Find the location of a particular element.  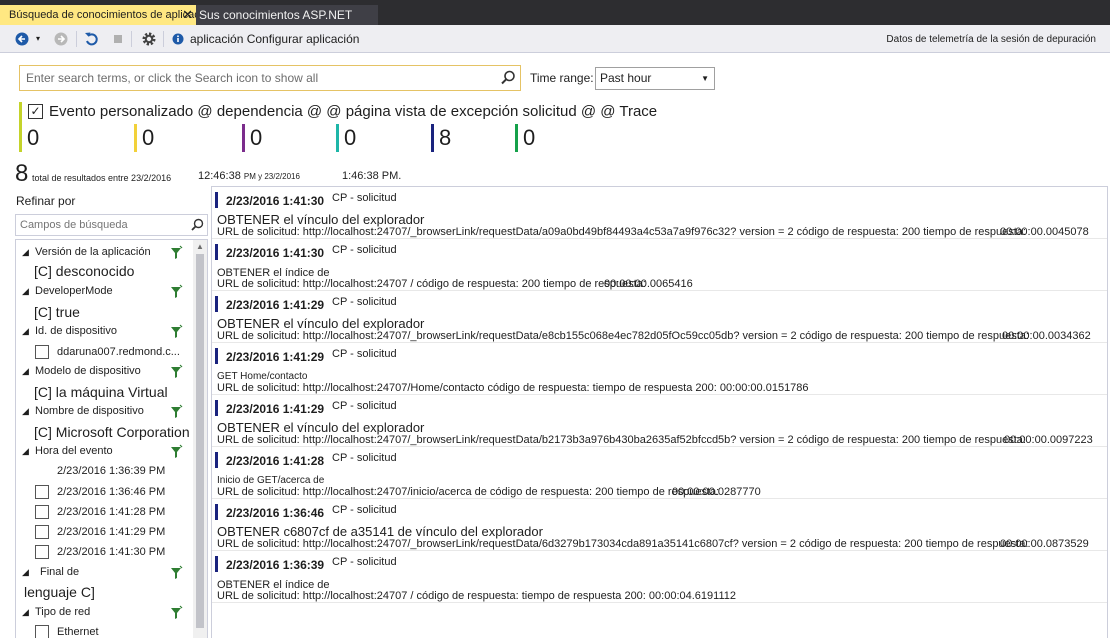

result-duration: 00:00:00.0287770 is located at coordinates (716, 492).